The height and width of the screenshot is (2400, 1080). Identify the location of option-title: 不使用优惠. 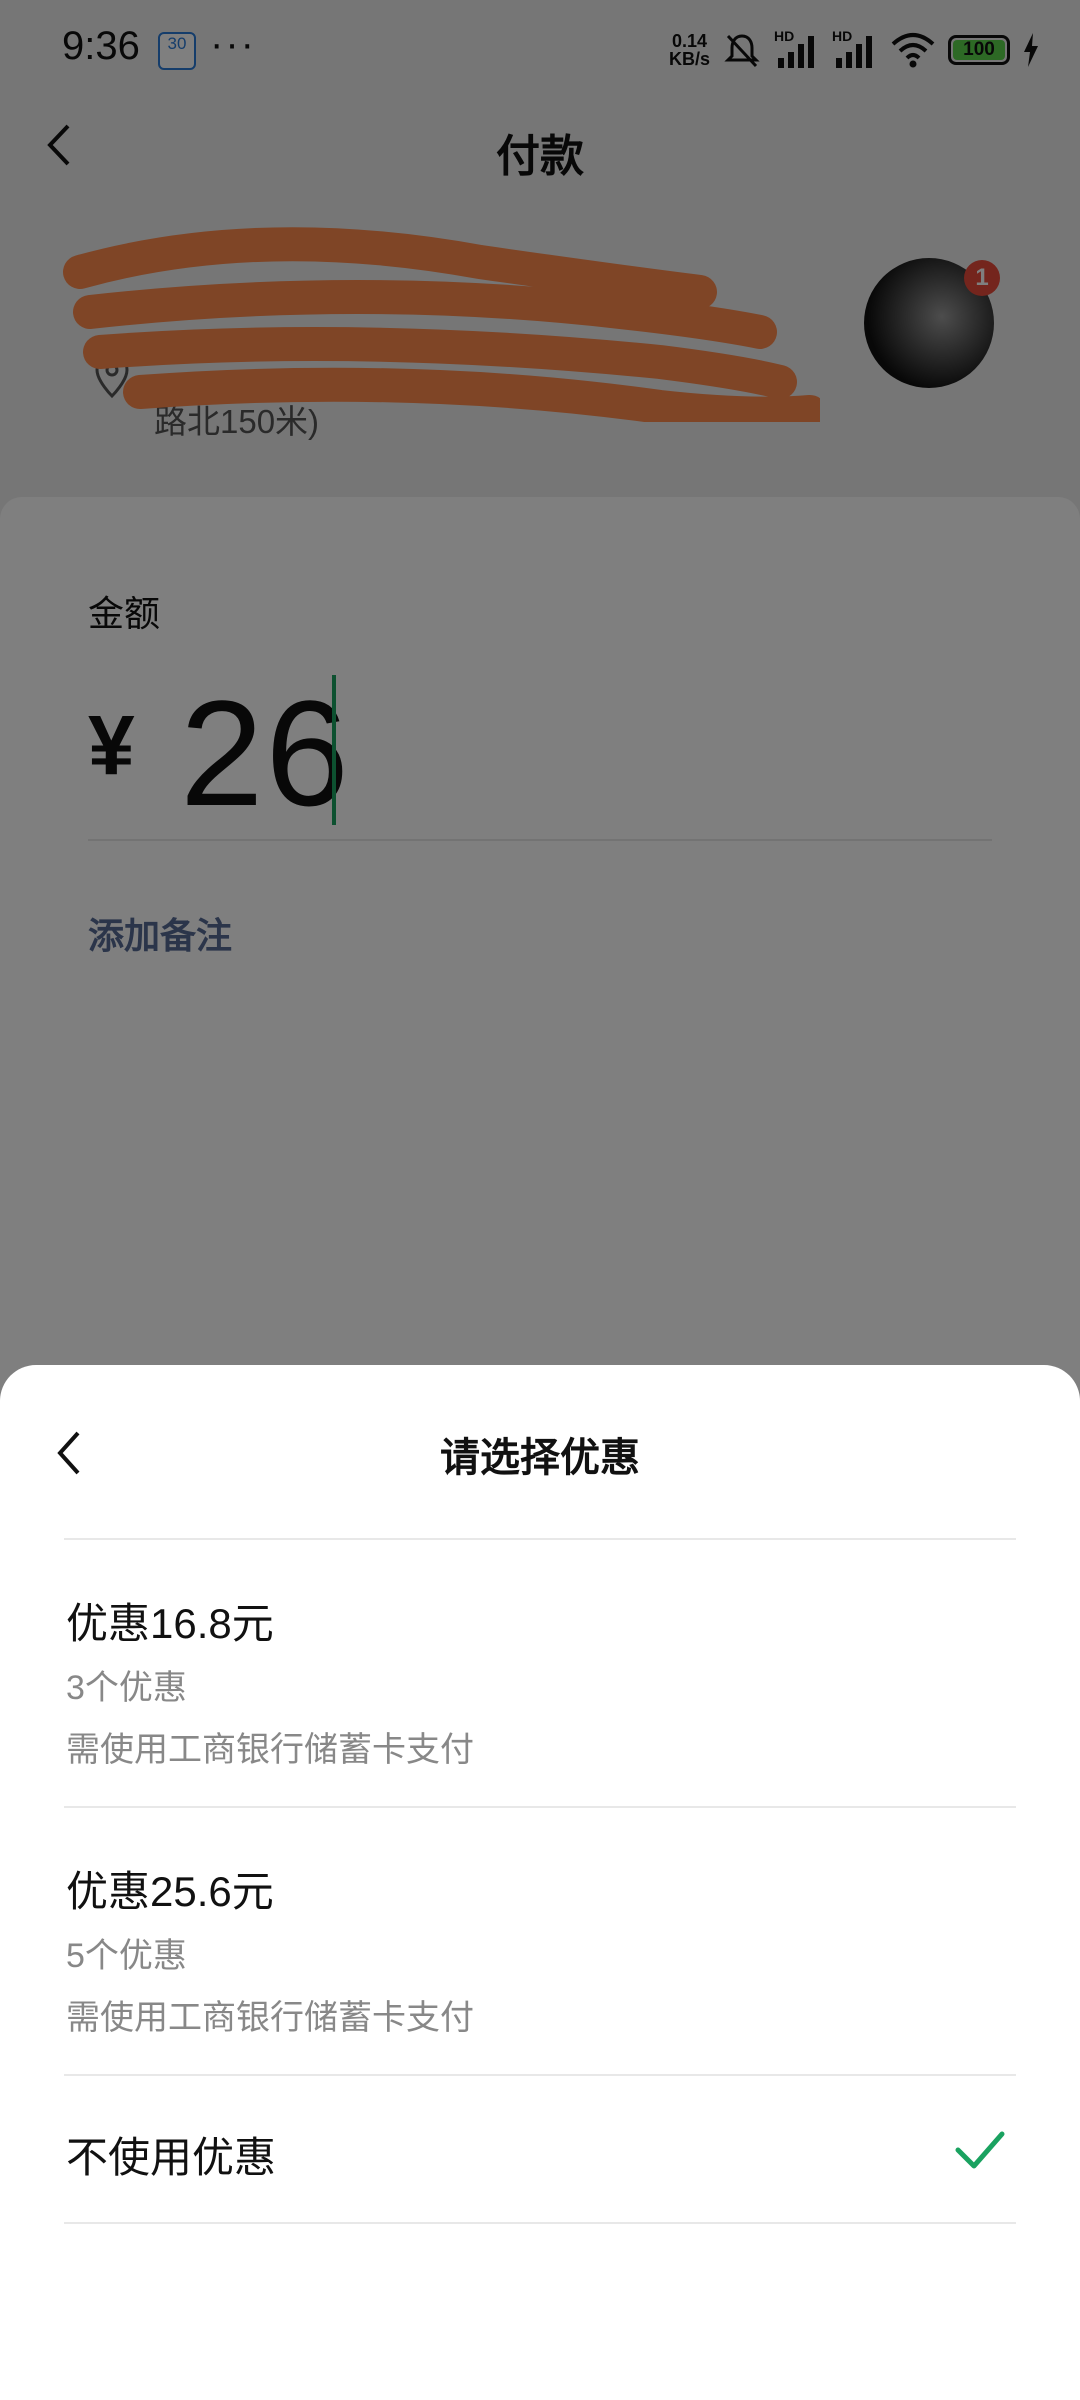
(171, 2157).